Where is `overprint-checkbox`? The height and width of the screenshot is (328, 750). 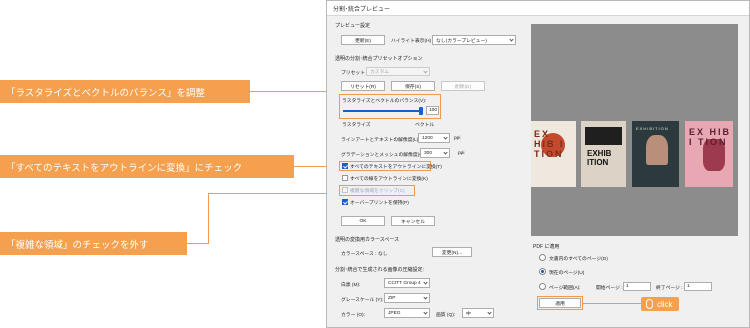
overprint-checkbox is located at coordinates (345, 202).